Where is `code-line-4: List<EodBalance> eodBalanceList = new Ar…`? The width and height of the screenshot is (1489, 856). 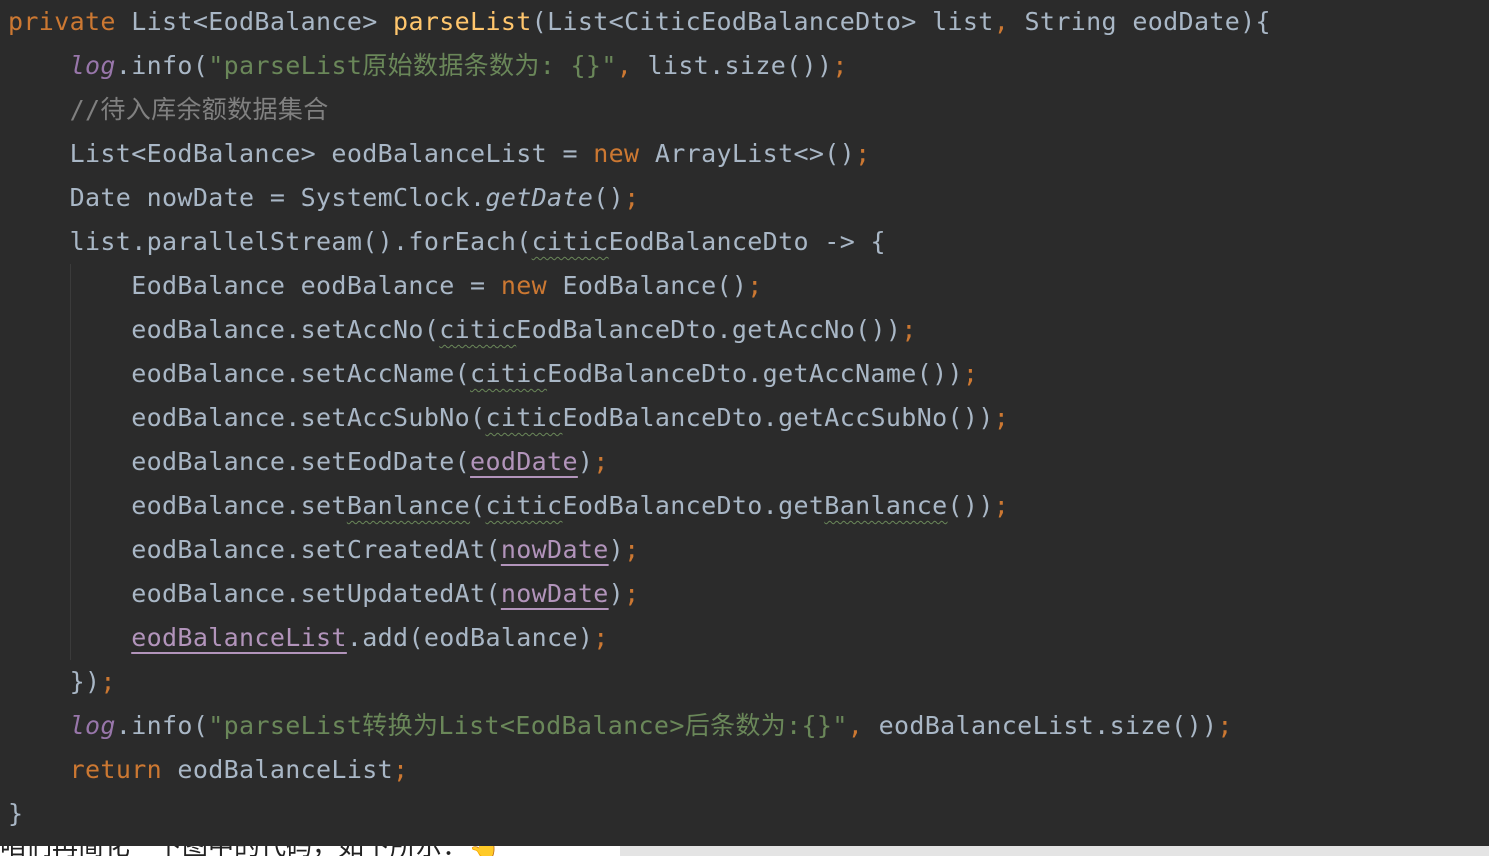
code-line-4: List<EodBalance> eodBalanceList = new Ar… is located at coordinates (439, 153).